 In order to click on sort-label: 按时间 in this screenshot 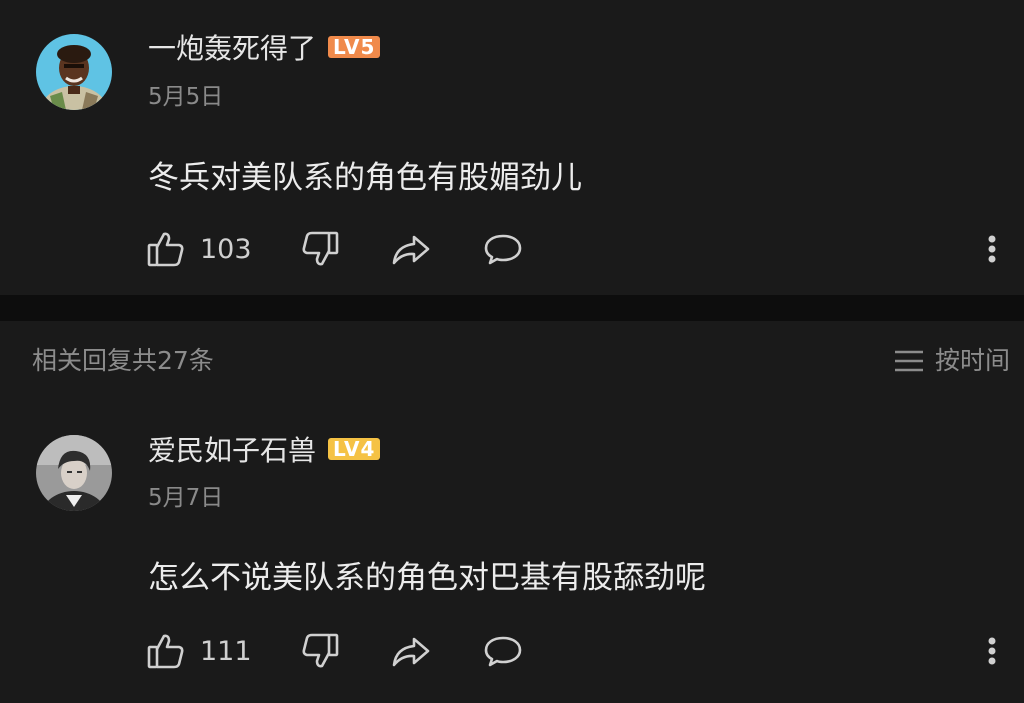, I will do `click(972, 360)`.